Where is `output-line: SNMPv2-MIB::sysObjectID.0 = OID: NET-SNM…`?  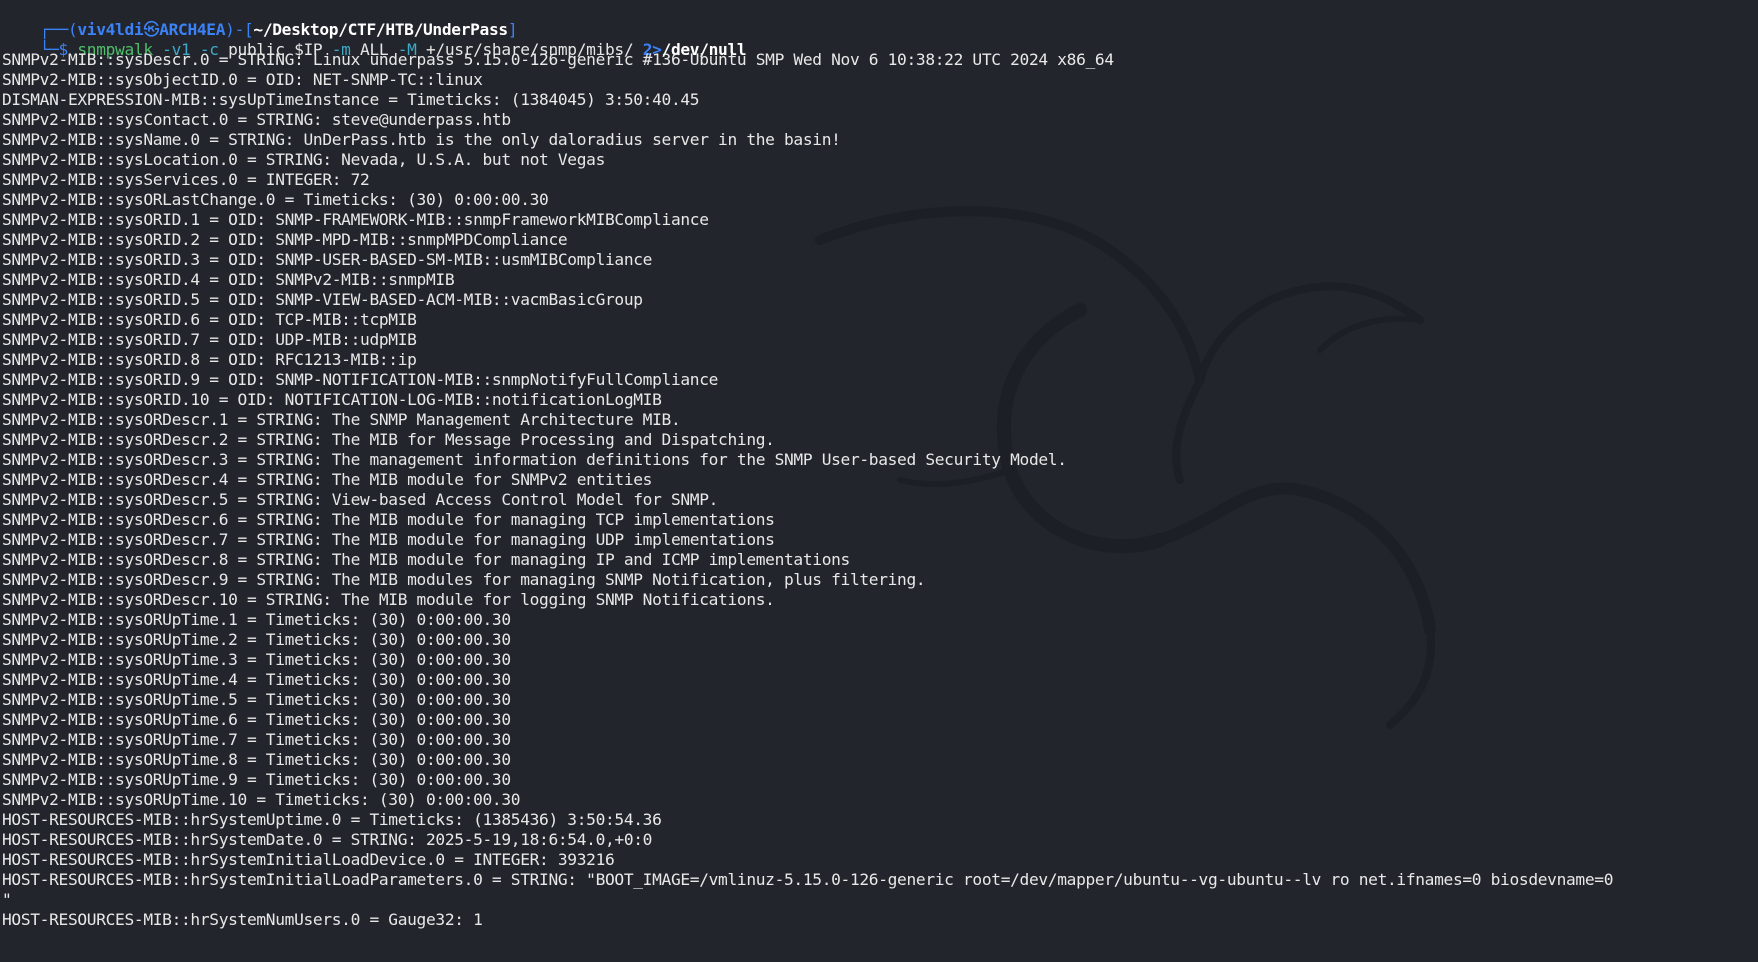 output-line: SNMPv2-MIB::sysObjectID.0 = OID: NET-SNM… is located at coordinates (242, 79).